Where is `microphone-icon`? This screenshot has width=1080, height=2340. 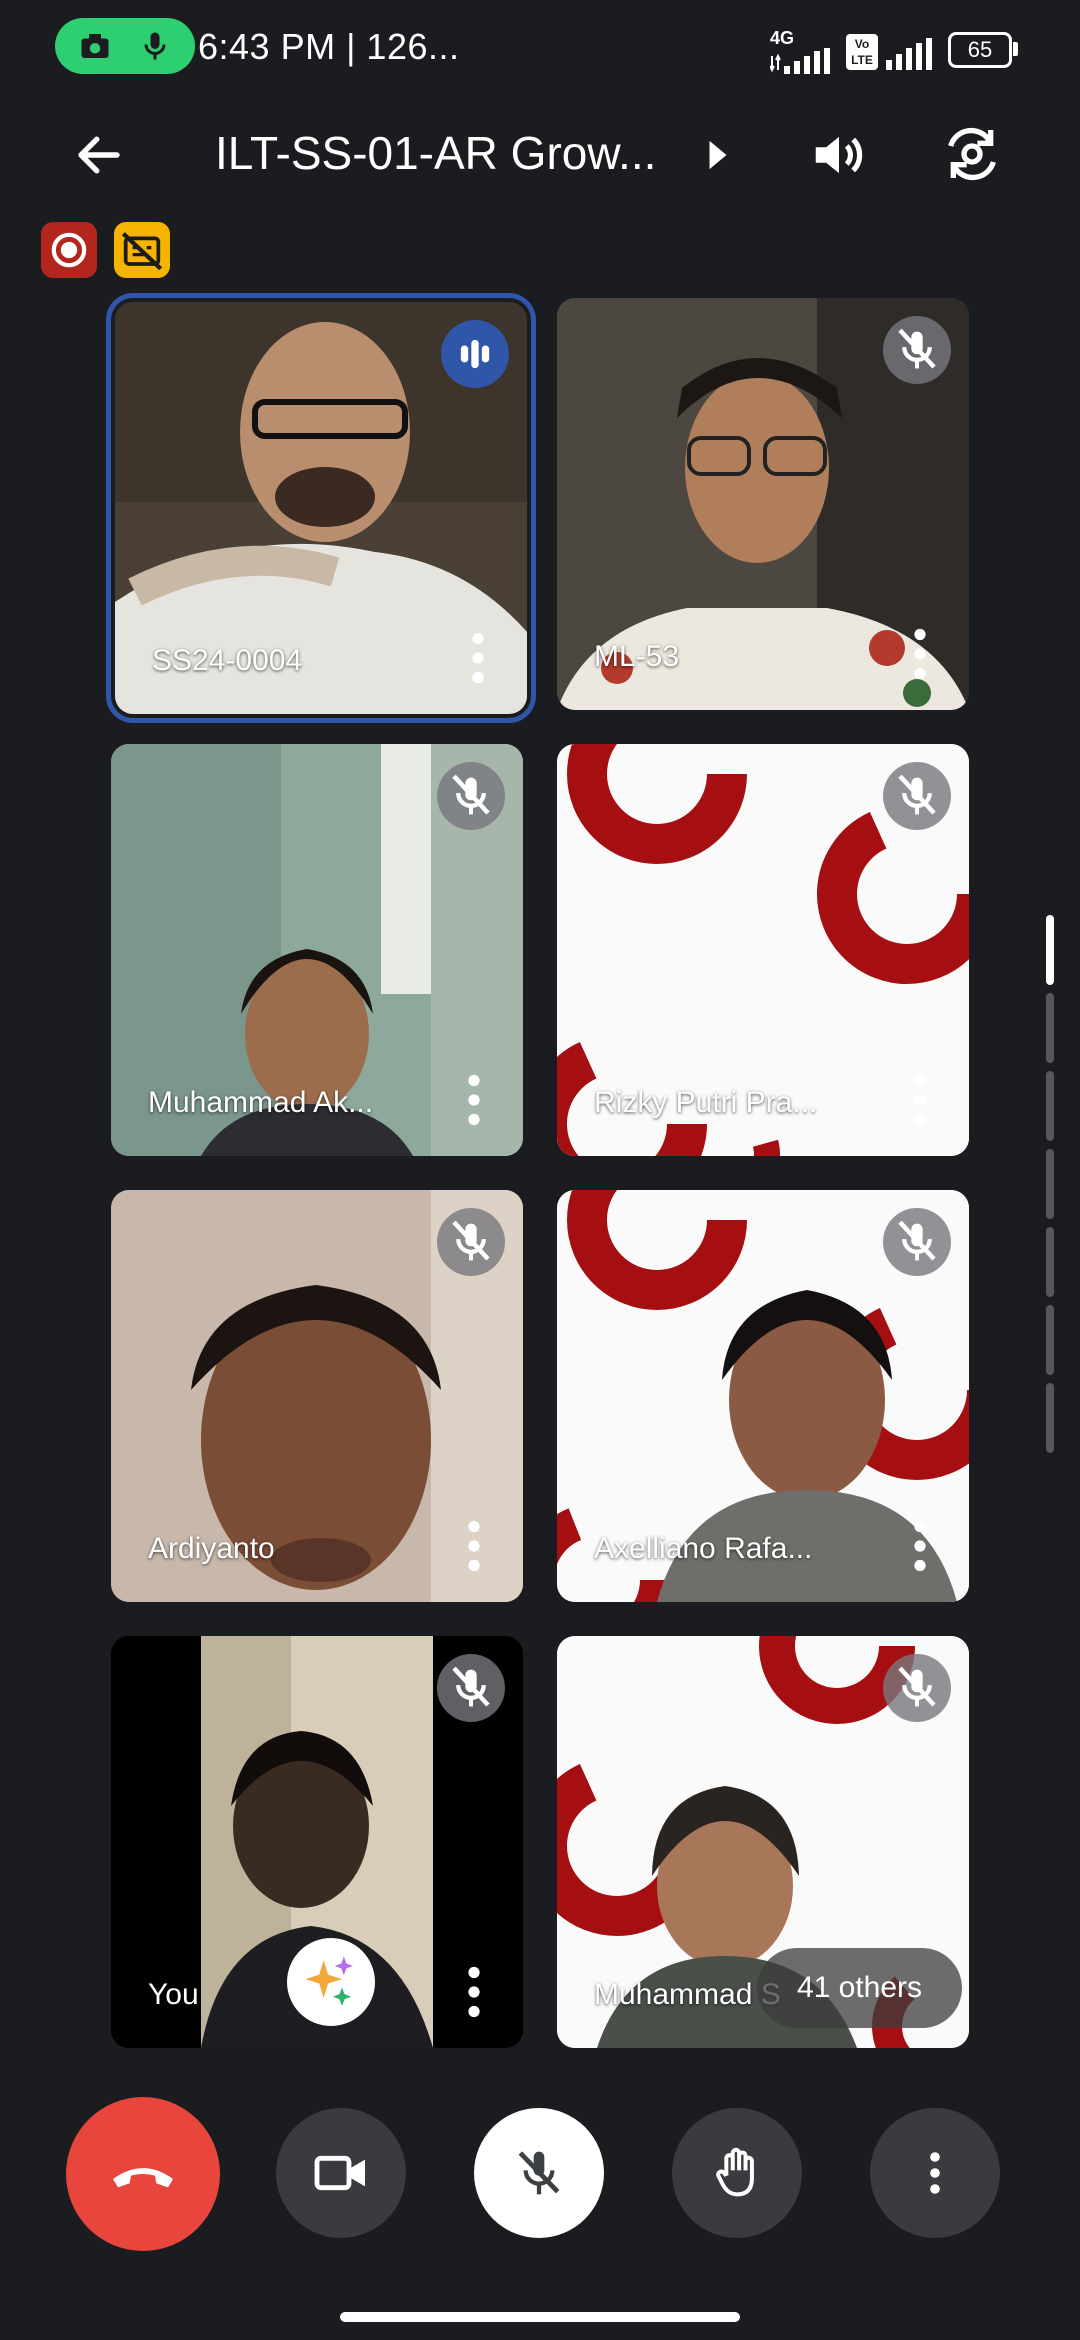 microphone-icon is located at coordinates (155, 46).